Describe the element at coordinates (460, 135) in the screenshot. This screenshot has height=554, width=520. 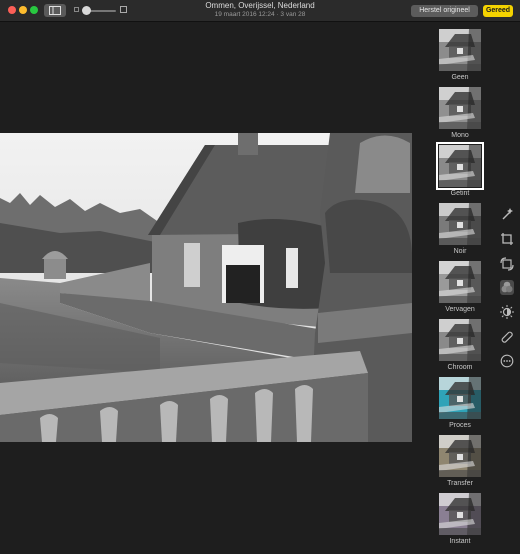
I see `filter-label: Mono` at that location.